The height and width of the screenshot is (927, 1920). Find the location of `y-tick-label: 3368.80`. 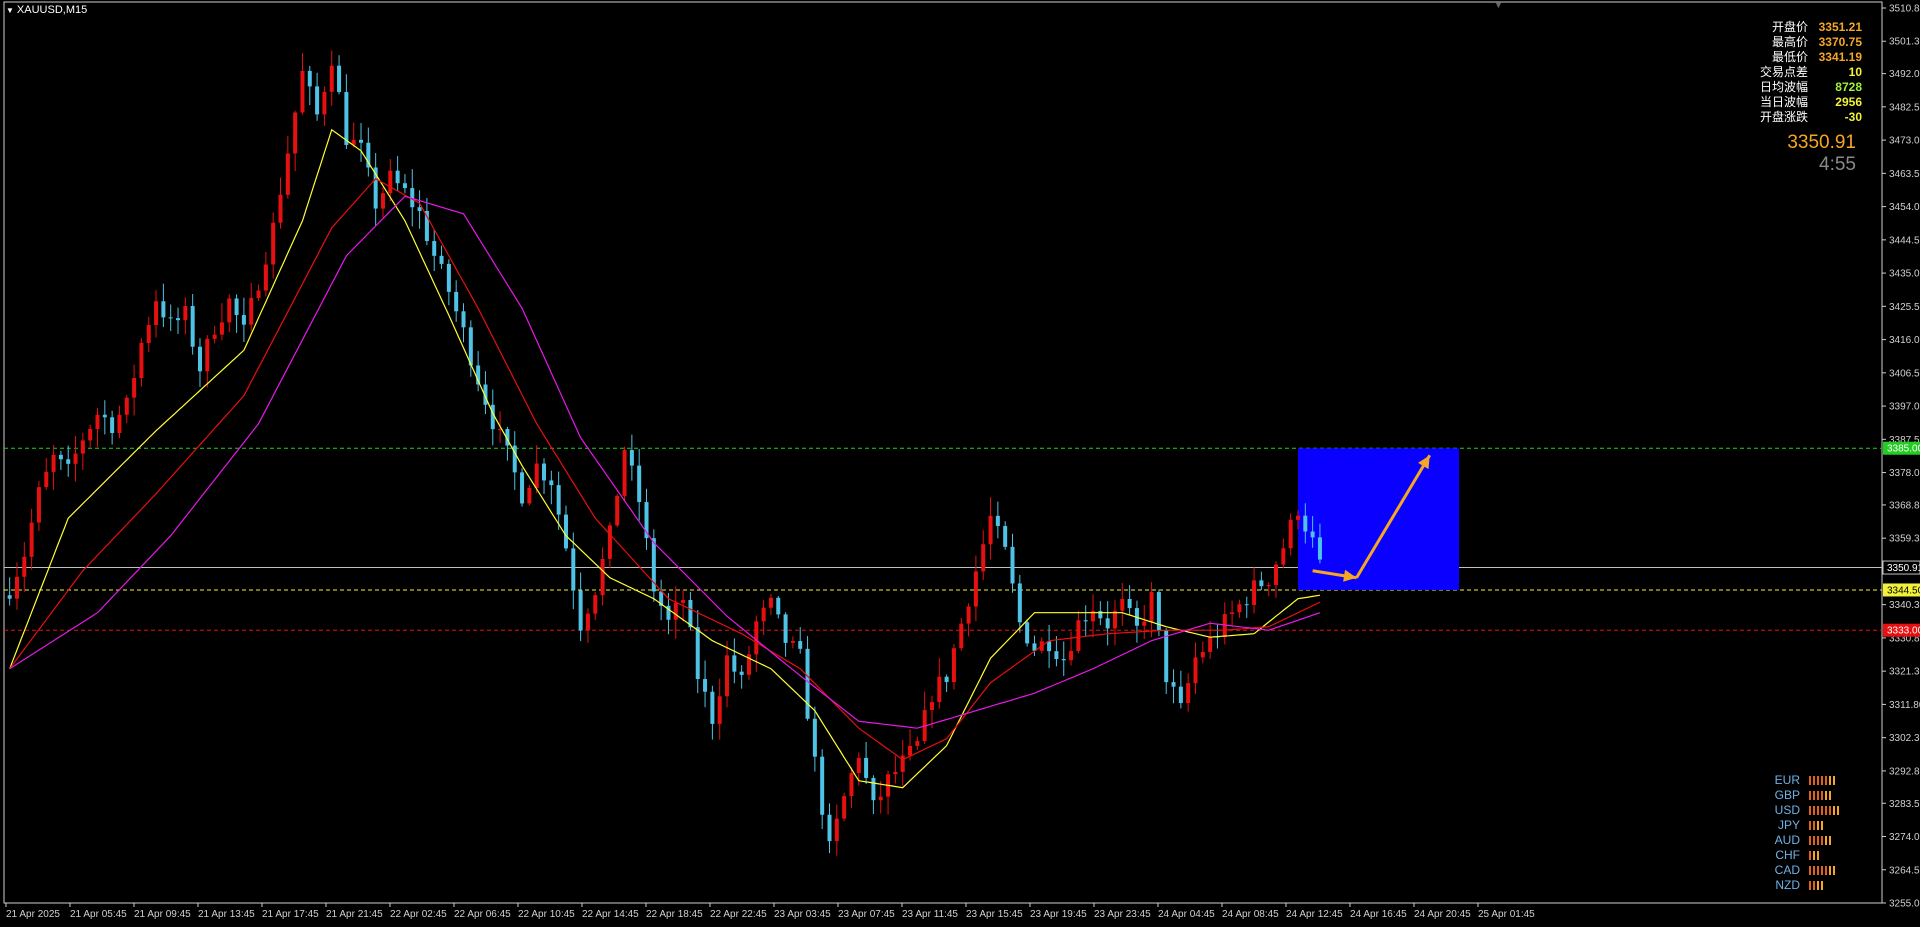

y-tick-label: 3368.80 is located at coordinates (1904, 505).